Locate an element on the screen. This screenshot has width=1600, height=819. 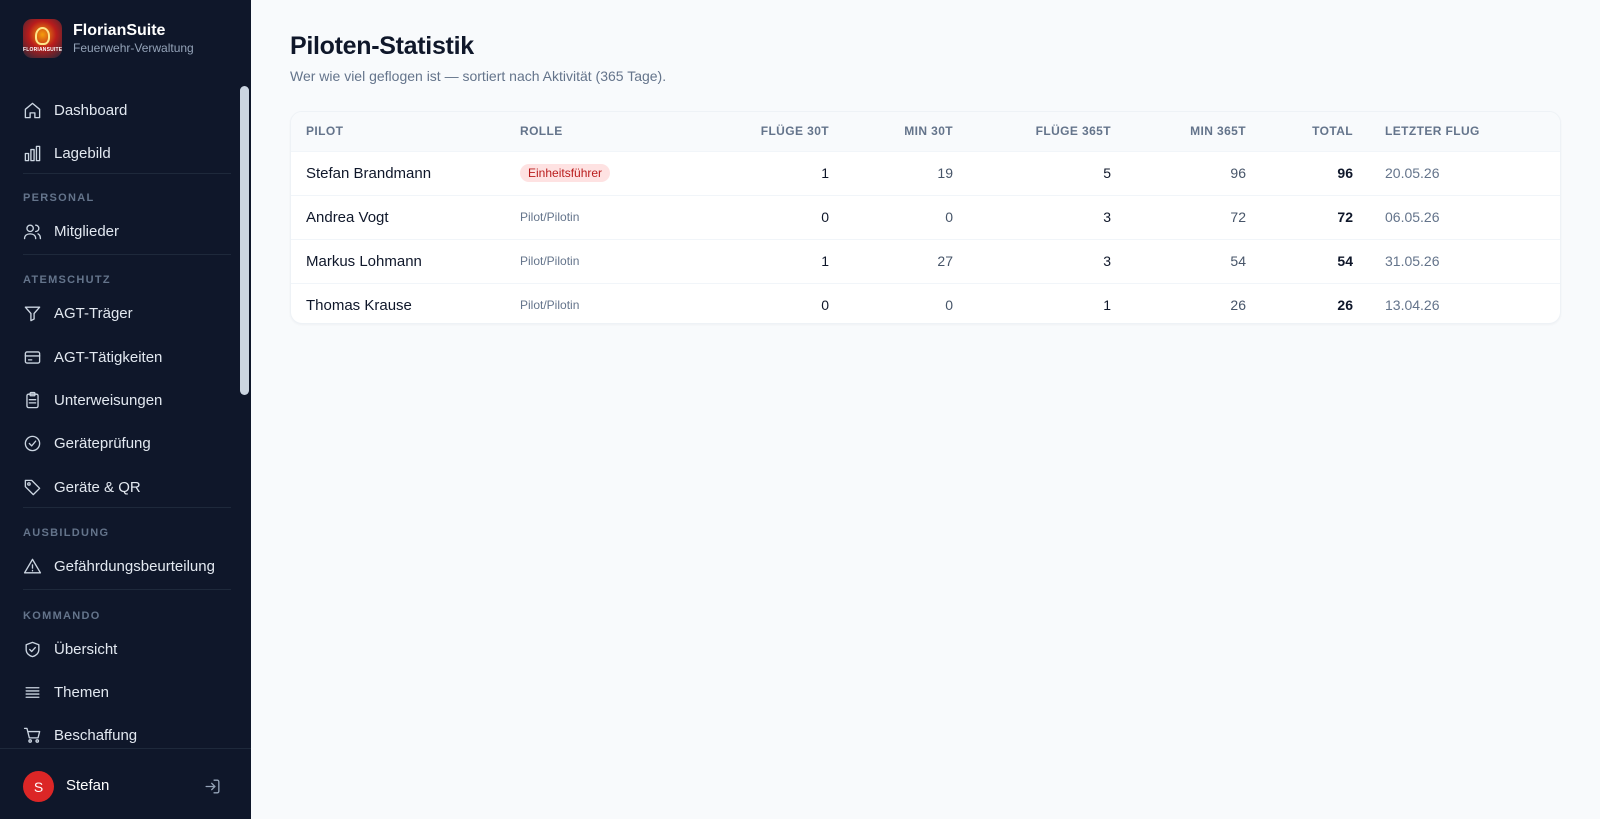
cell-letzter-flug: 20.05.26 is located at coordinates (1412, 173).